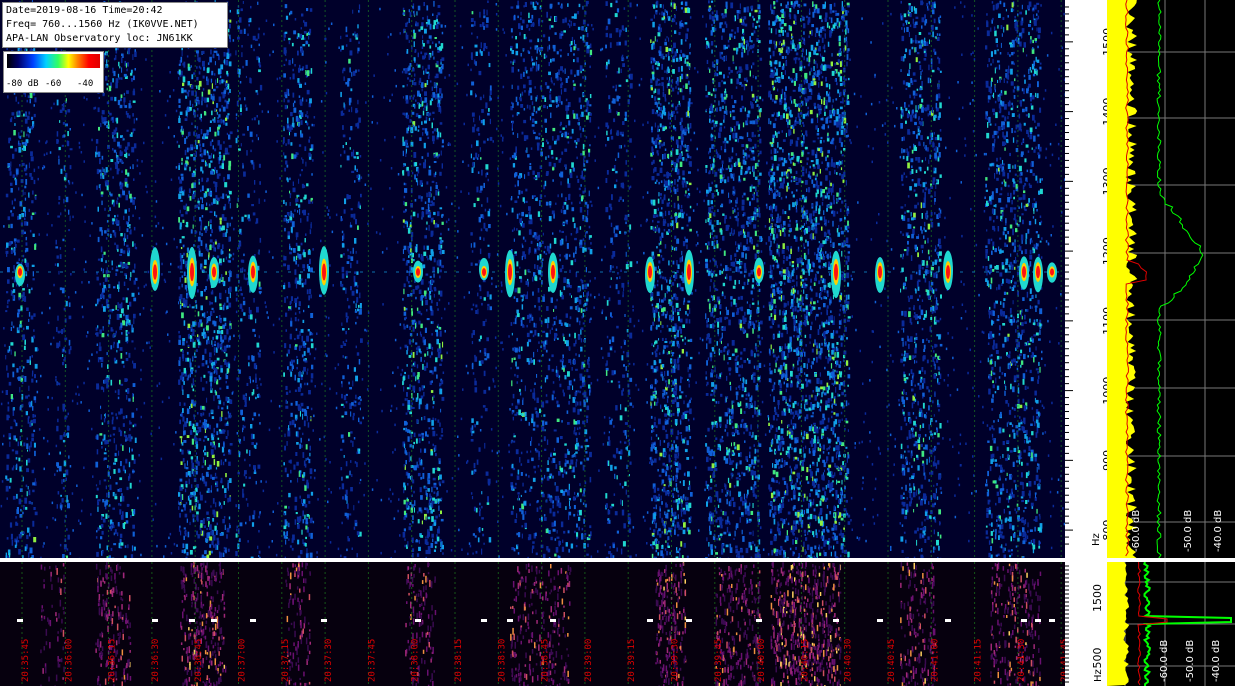  What do you see at coordinates (502, 660) in the screenshot?
I see `time-tick-label: 20:38:30` at bounding box center [502, 660].